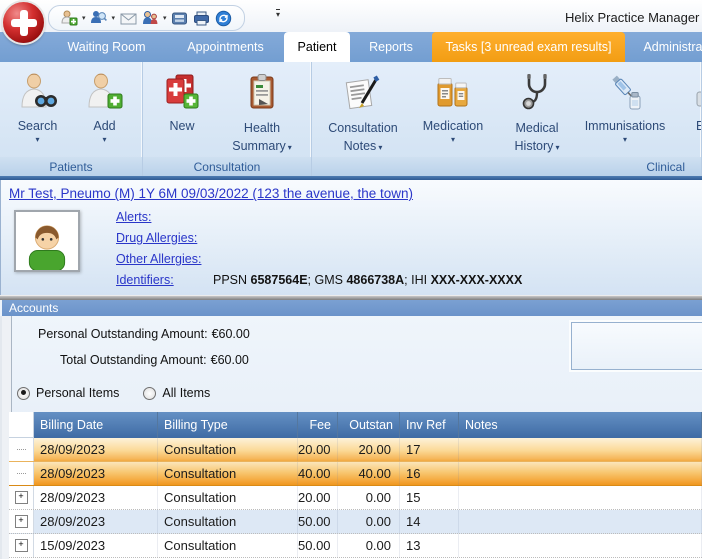 Image resolution: width=702 pixels, height=559 pixels. I want to click on patient-avatar, so click(47, 241).